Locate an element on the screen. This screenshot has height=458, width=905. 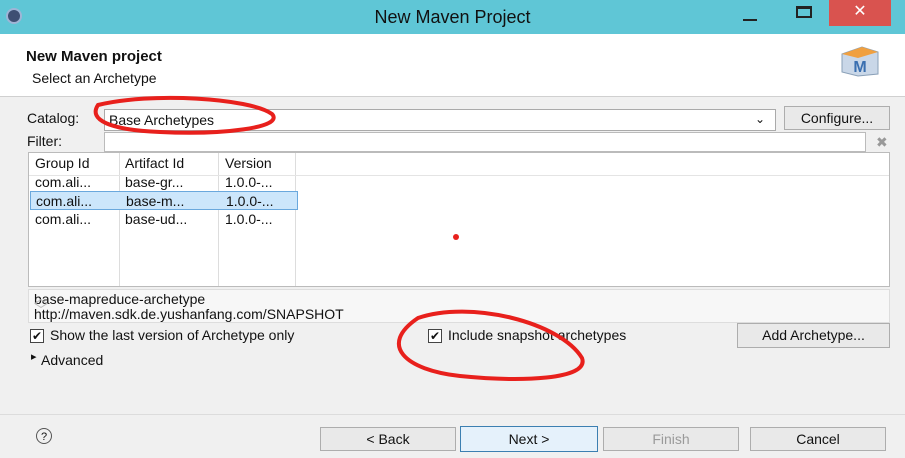
wizard-title: New Maven project is located at coordinates (94, 56).